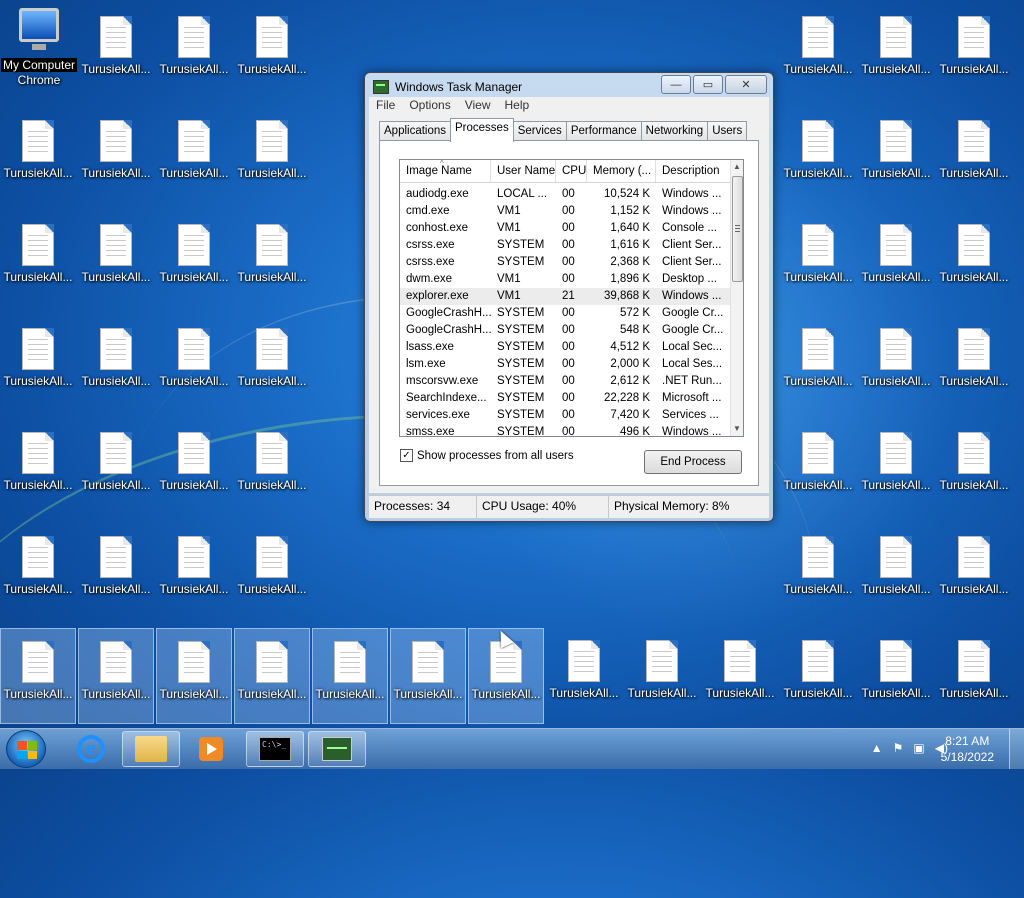  I want to click on show-desktop-button, so click(1016, 749).